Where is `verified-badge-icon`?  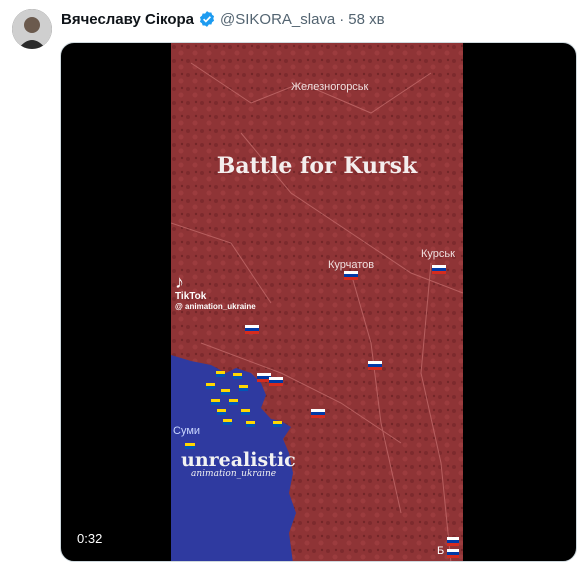 verified-badge-icon is located at coordinates (207, 19).